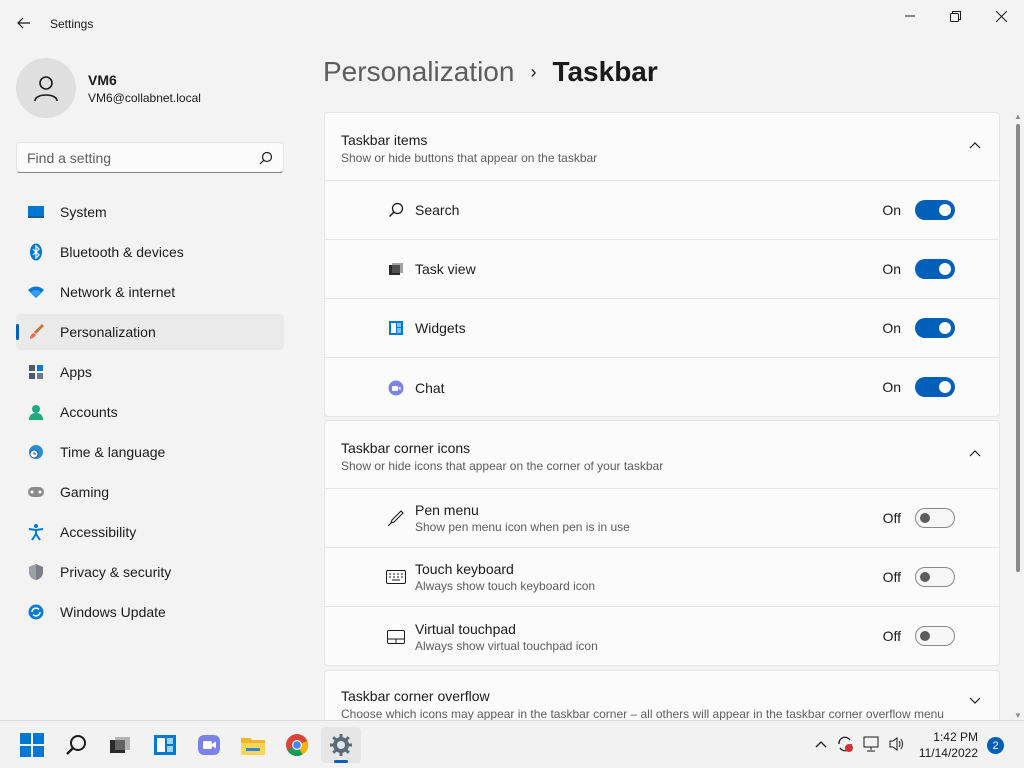 Image resolution: width=1024 pixels, height=768 pixels. Describe the element at coordinates (122, 252) in the screenshot. I see `sidebar-item-label: Bluetooth & devices` at that location.